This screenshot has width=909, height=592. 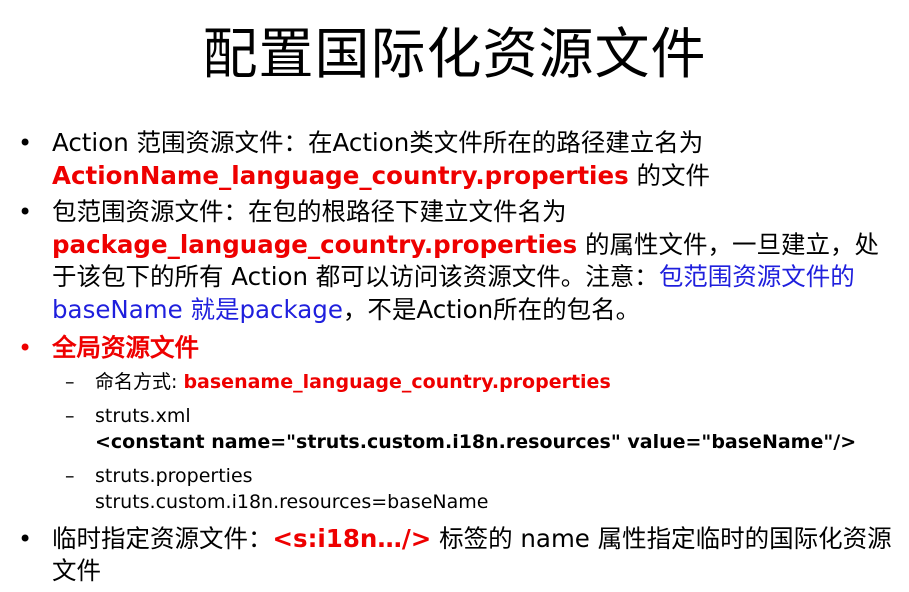 What do you see at coordinates (162, 538) in the screenshot?
I see `item-text: 临时指定资源文件：` at bounding box center [162, 538].